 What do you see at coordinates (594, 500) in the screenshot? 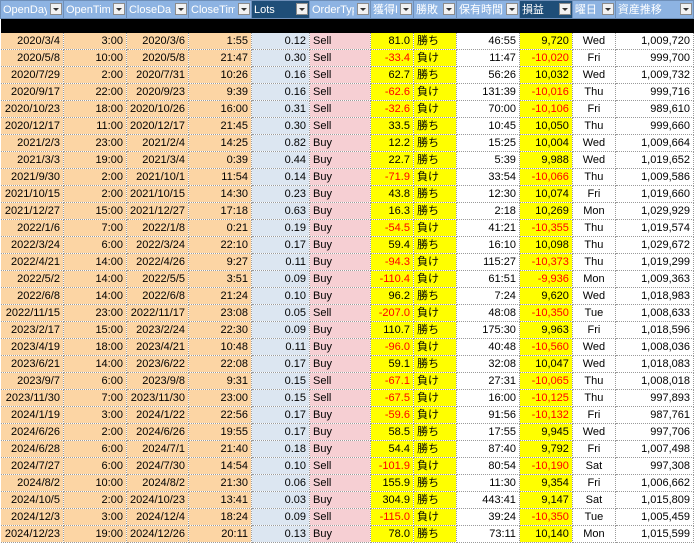
I see `weekday-cell: Sat` at bounding box center [594, 500].